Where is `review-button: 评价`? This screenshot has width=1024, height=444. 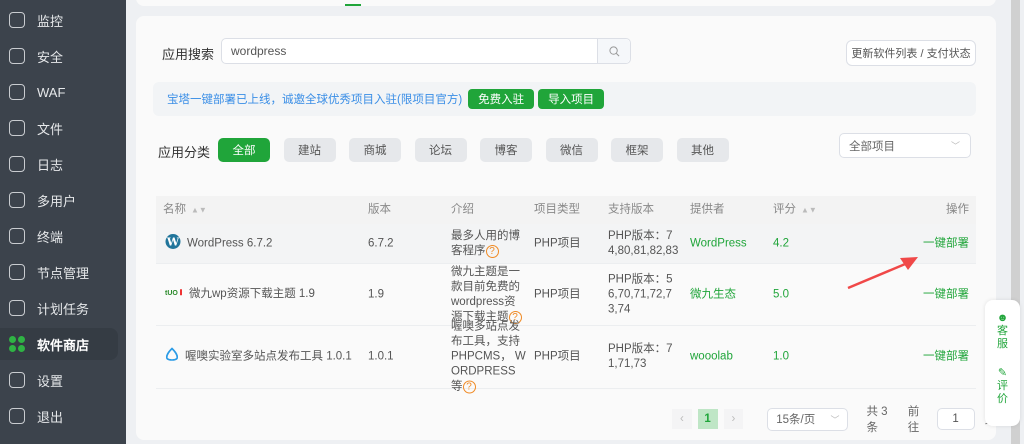 review-button: 评价 is located at coordinates (1003, 393).